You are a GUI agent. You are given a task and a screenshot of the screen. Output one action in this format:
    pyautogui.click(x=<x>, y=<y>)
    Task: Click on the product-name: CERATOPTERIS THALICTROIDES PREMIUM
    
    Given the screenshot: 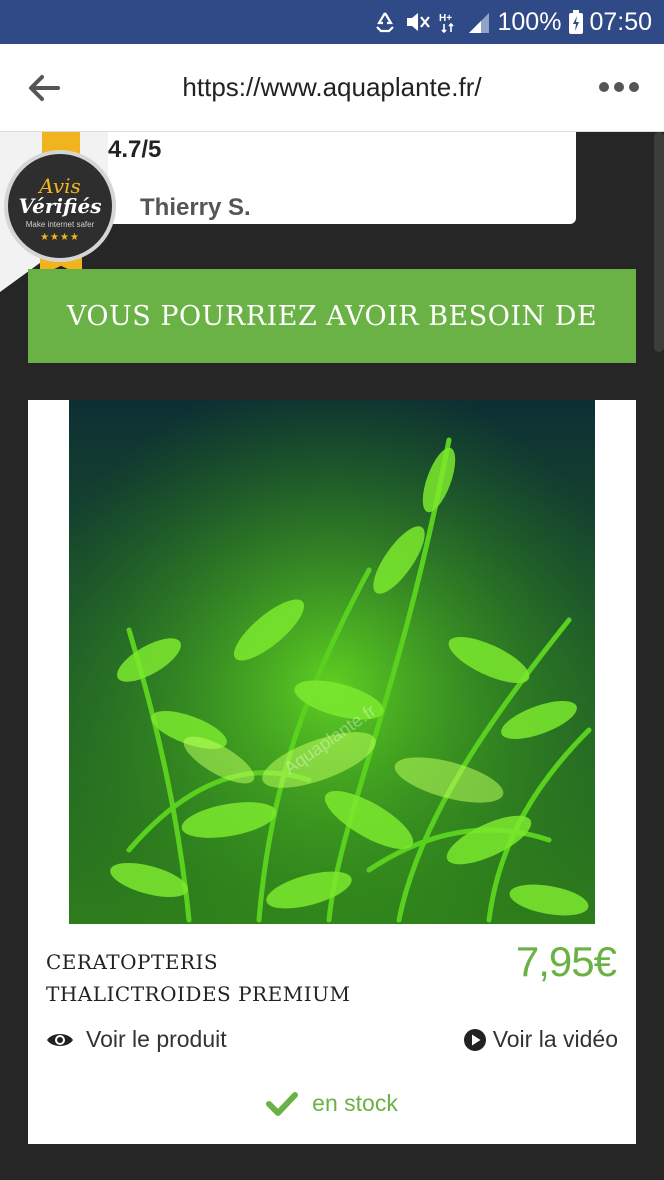 What is the action you would take?
    pyautogui.click(x=226, y=978)
    